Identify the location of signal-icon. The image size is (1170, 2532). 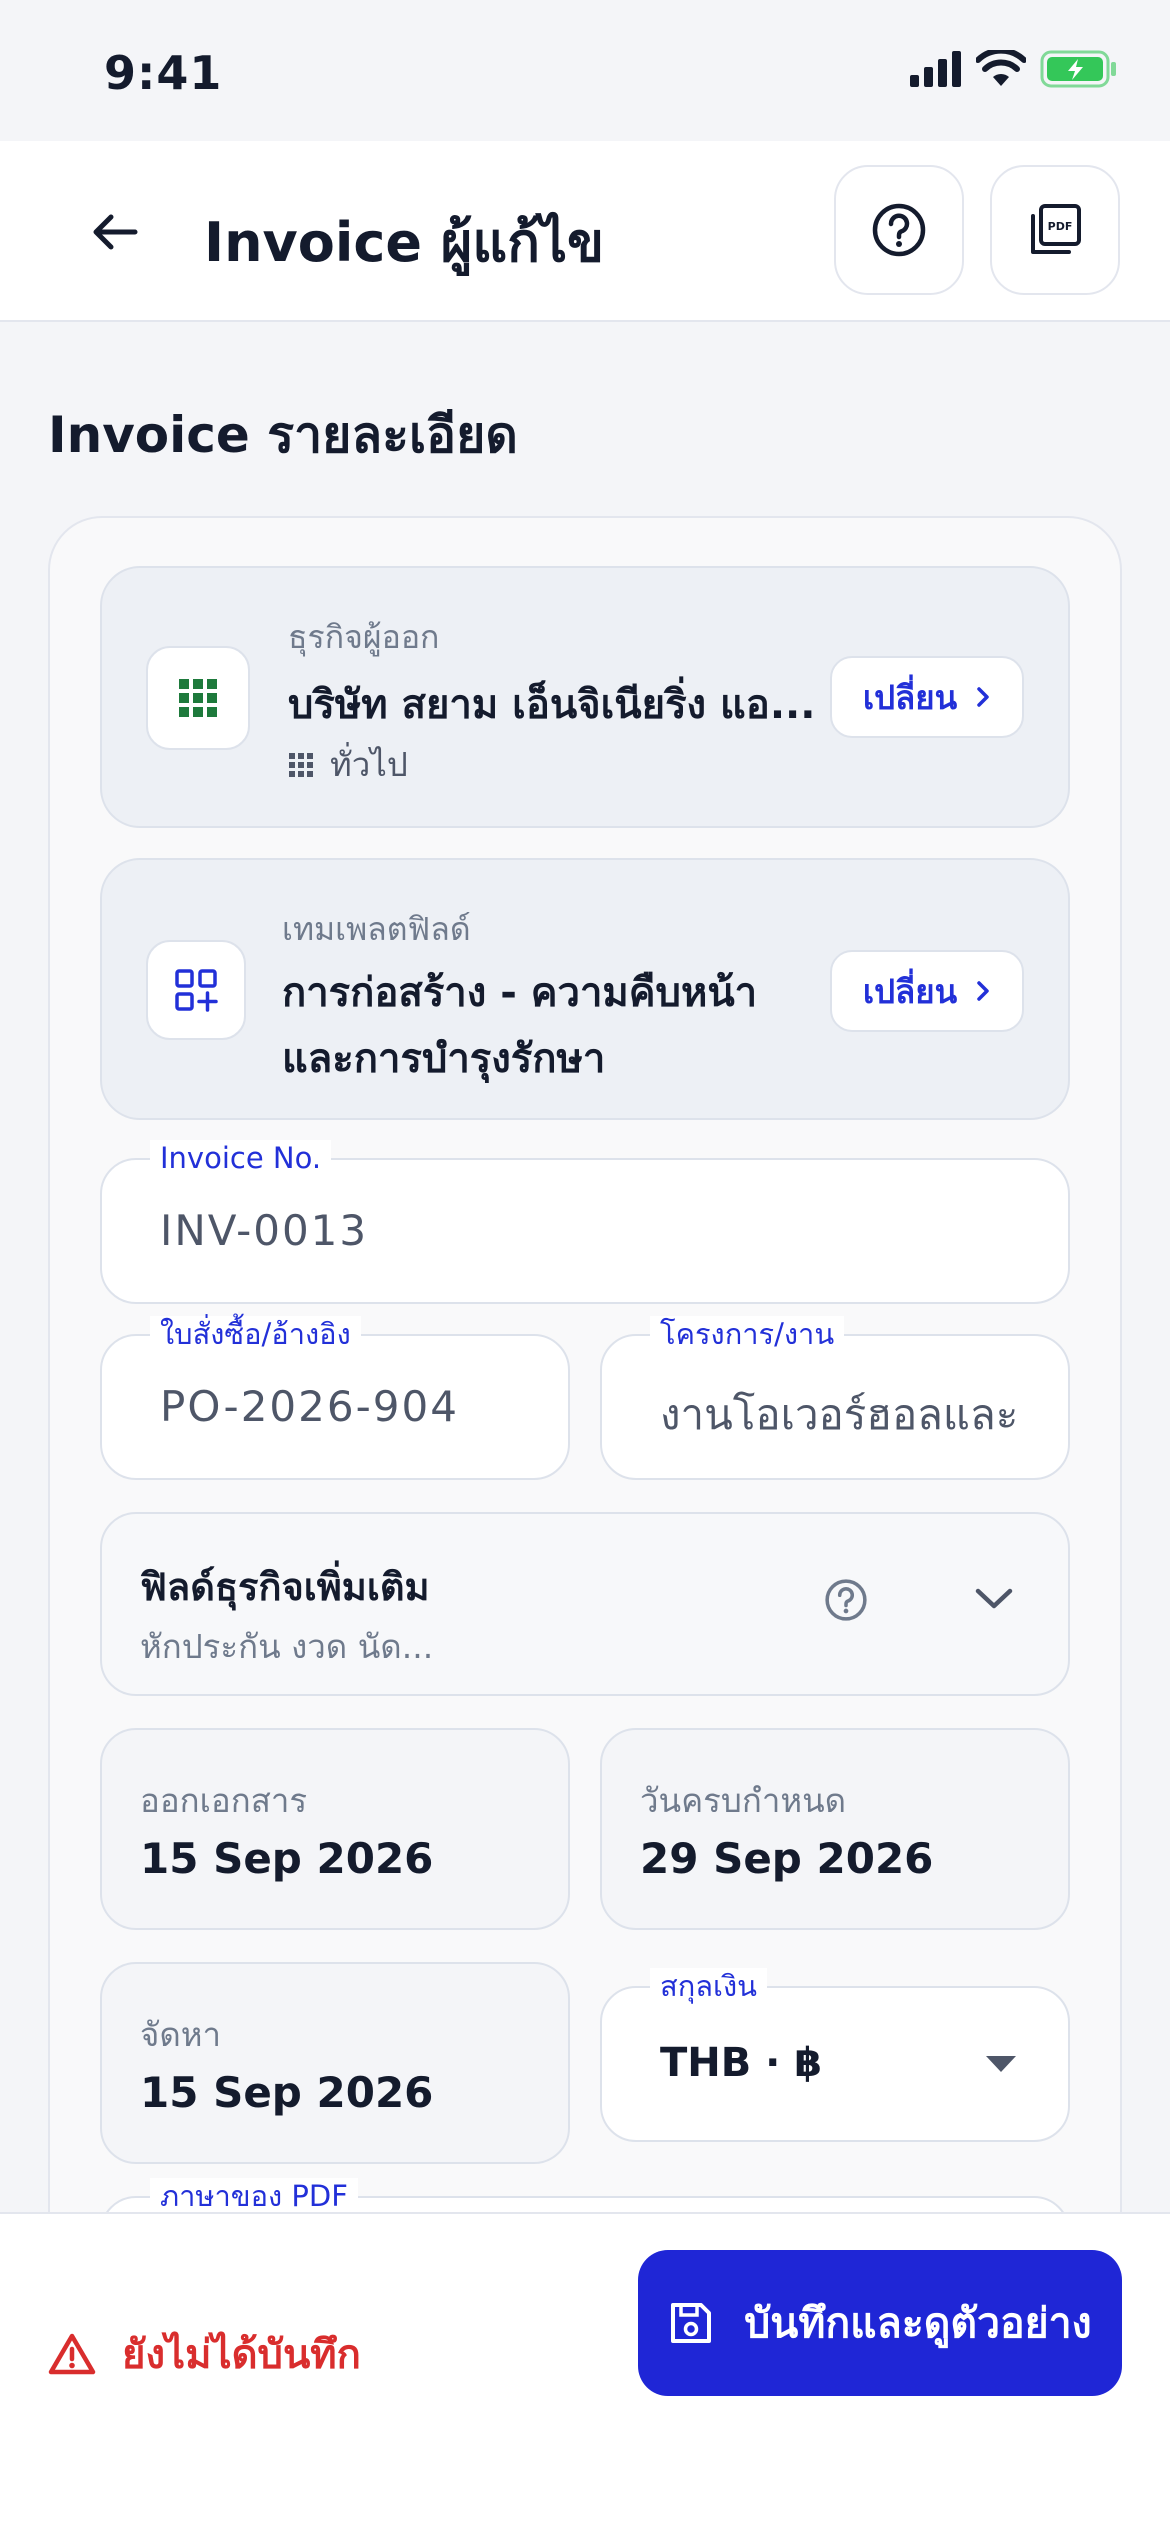
(935, 69).